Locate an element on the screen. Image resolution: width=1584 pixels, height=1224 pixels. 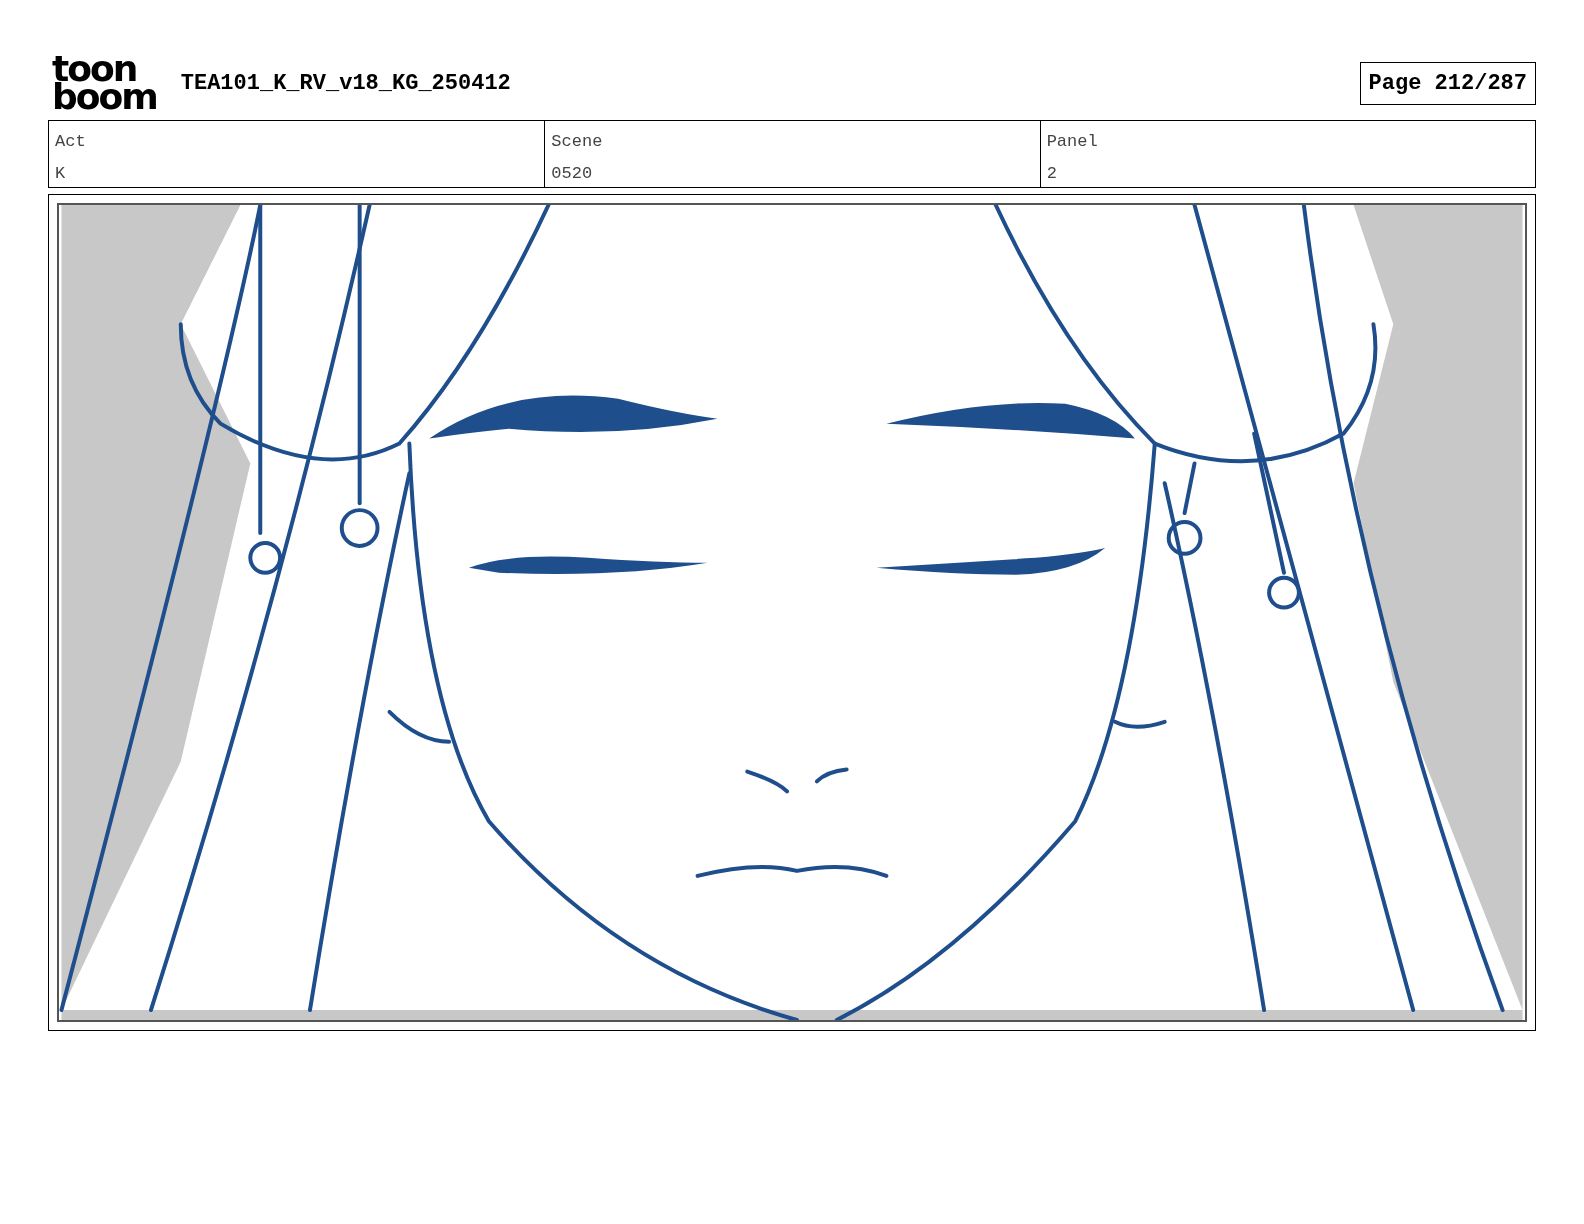
field-value: K is located at coordinates (61, 173).